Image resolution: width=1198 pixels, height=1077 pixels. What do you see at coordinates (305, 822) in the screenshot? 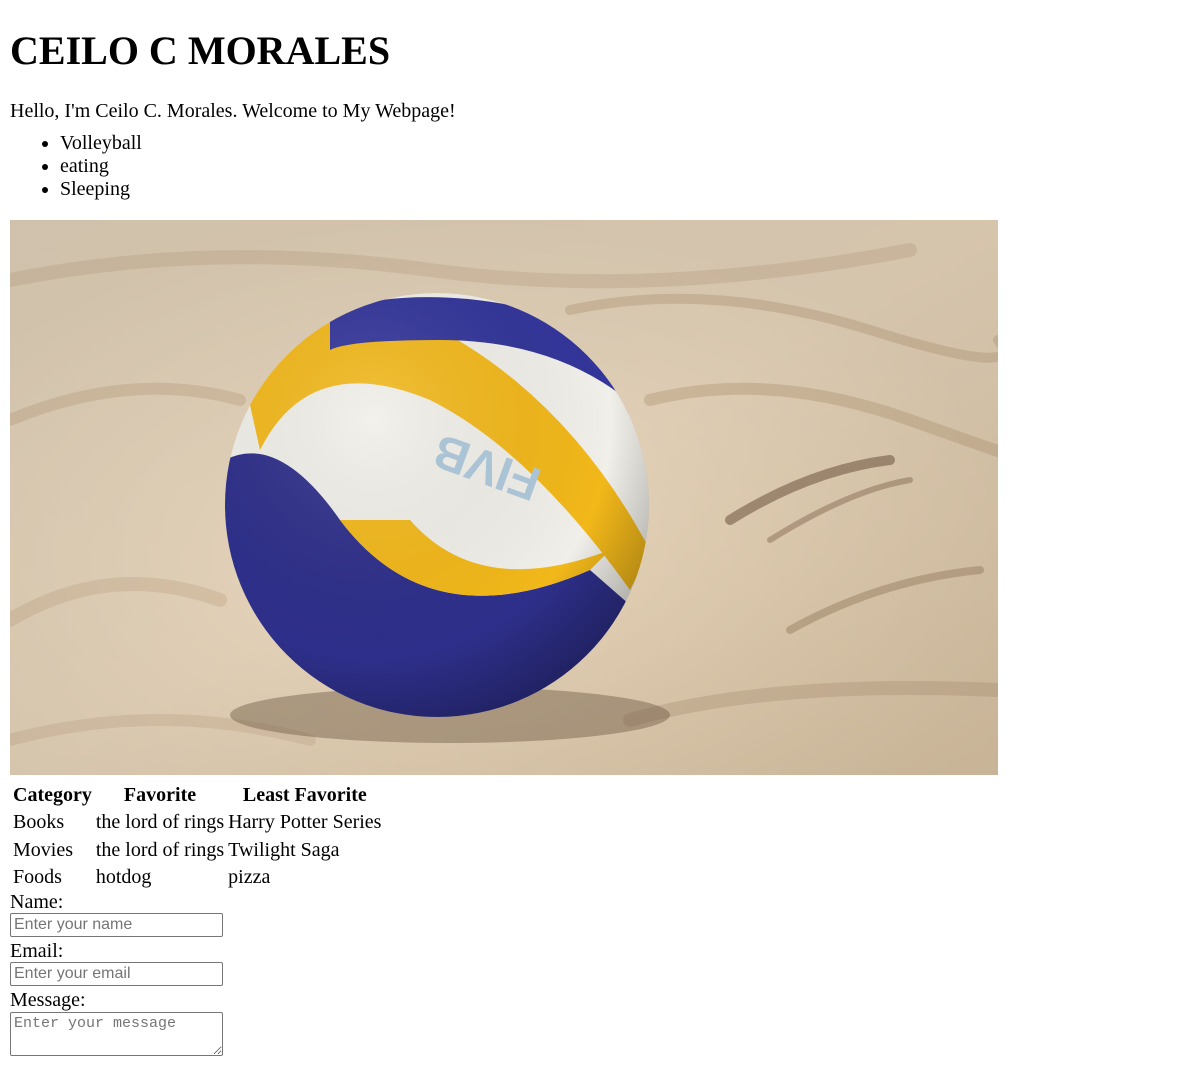
I see `table-cell: Harry Potter Series` at bounding box center [305, 822].